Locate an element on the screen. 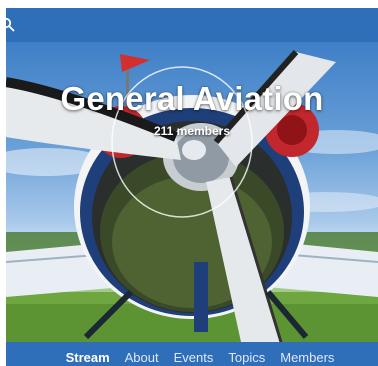 This screenshot has height=366, width=378. tab-topics: Topics is located at coordinates (246, 357).